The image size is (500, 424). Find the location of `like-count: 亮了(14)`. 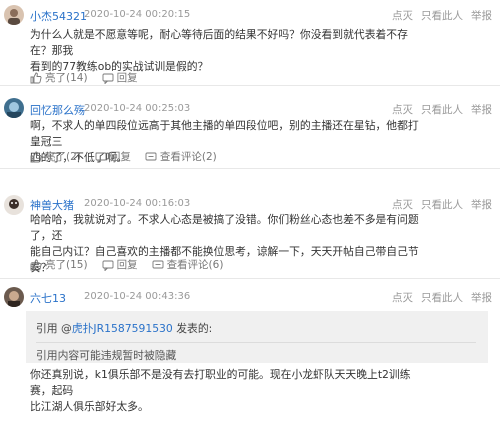

like-count: 亮了(14) is located at coordinates (66, 78).